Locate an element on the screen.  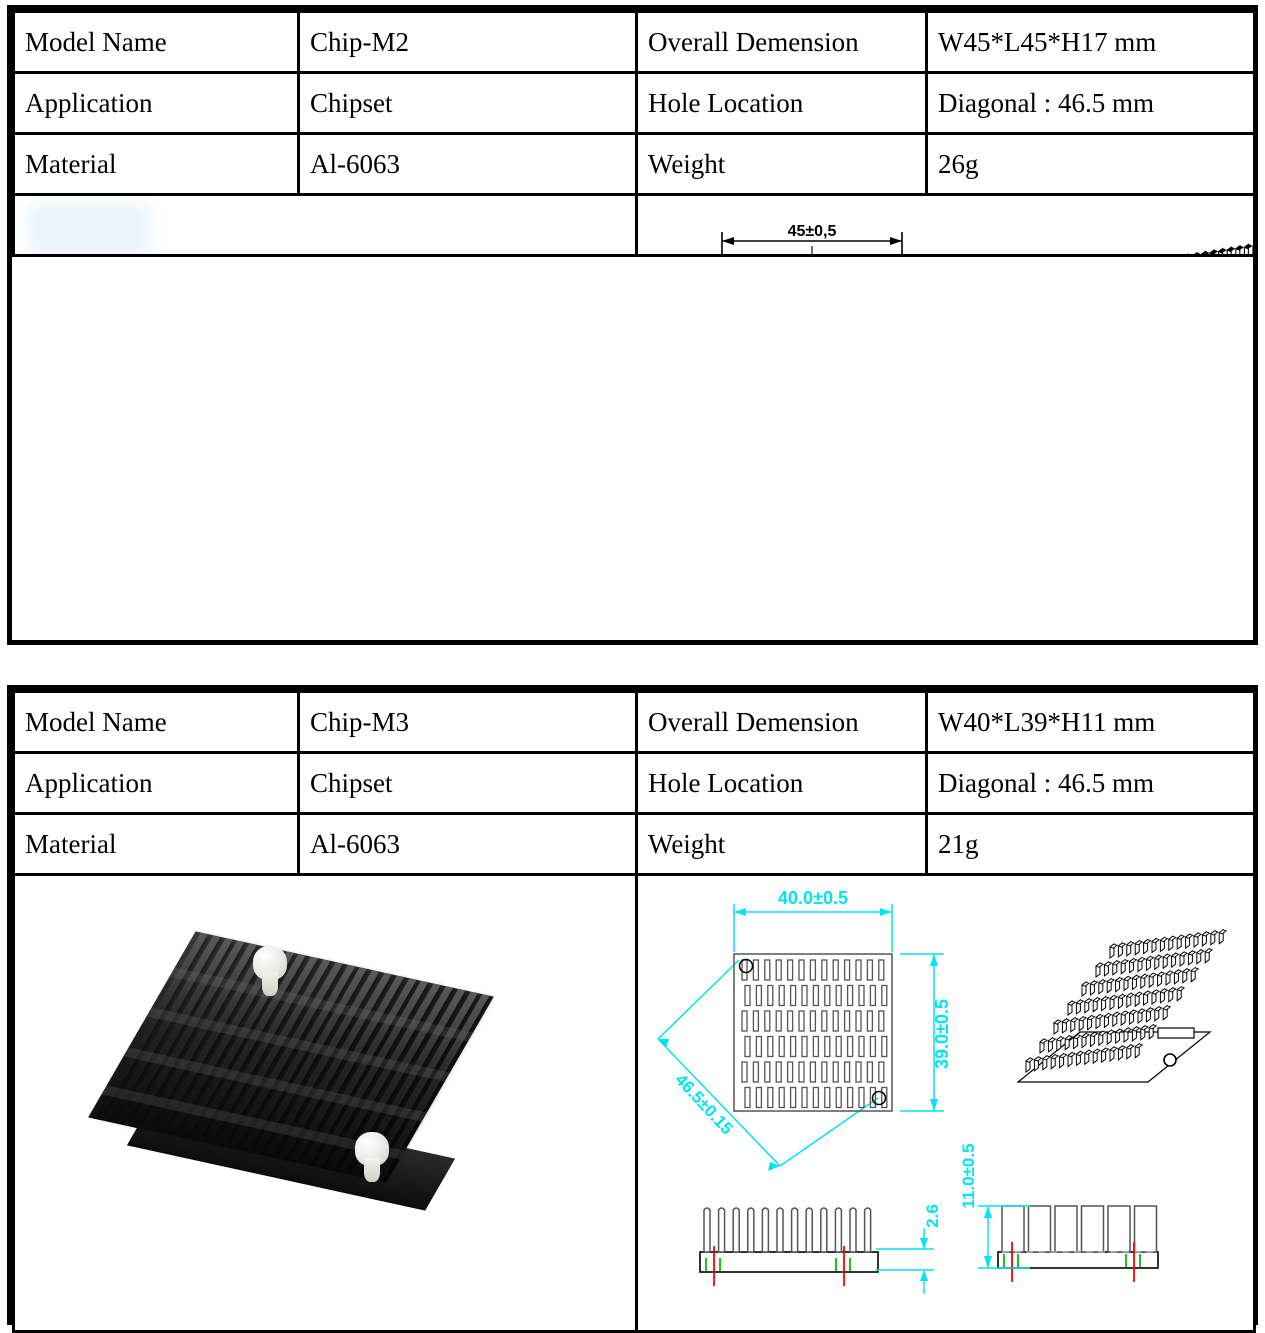
dim-width-label: 40.0±0.5 is located at coordinates (813, 898).